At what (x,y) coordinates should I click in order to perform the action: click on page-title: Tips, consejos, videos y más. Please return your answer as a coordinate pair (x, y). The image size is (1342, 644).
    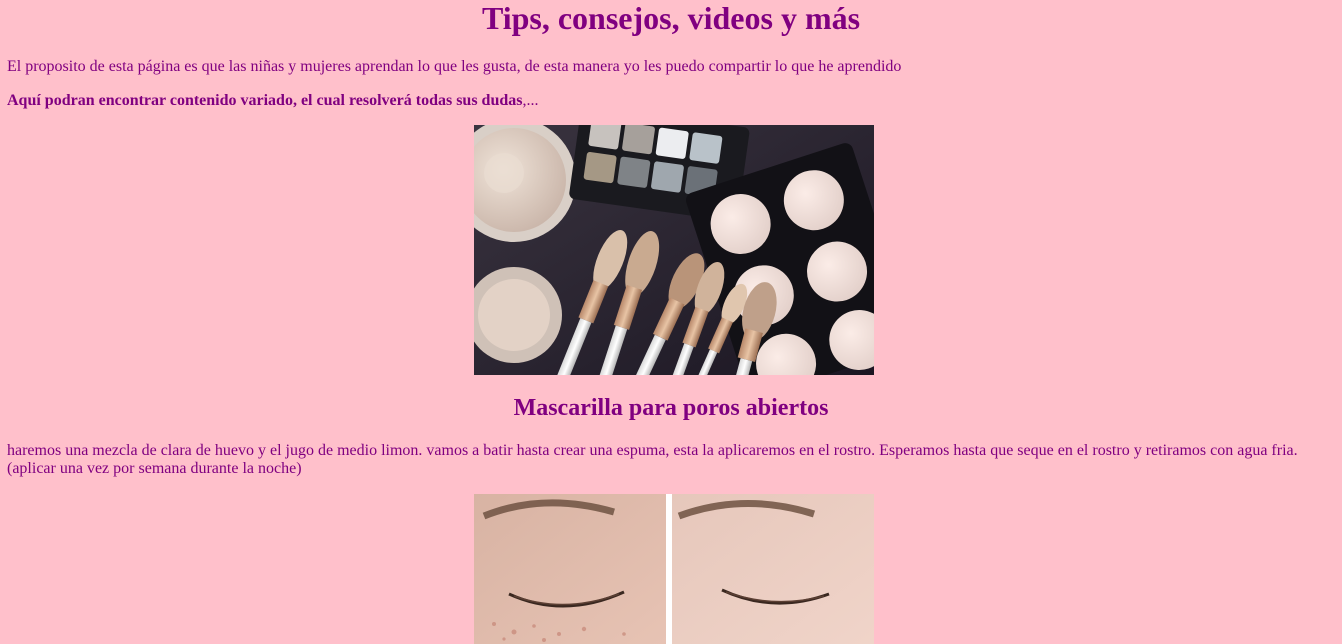
    Looking at the image, I should click on (671, 18).